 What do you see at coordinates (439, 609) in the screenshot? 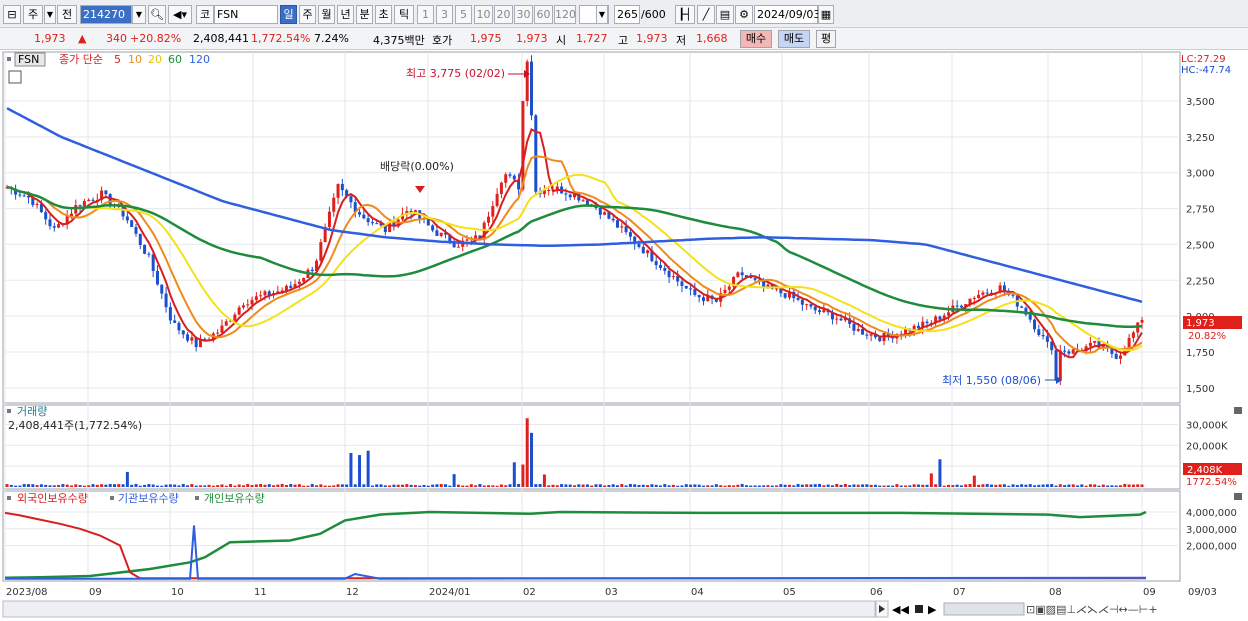
I see `chart-scrollbar` at bounding box center [439, 609].